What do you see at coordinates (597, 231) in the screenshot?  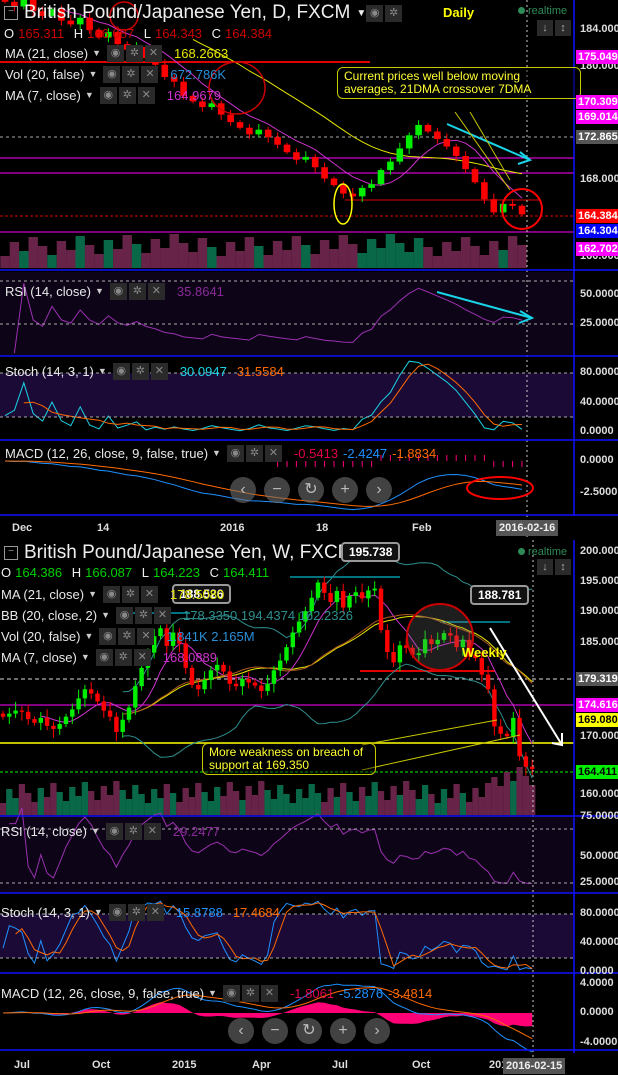 I see `daily-price-tag: 164.304` at bounding box center [597, 231].